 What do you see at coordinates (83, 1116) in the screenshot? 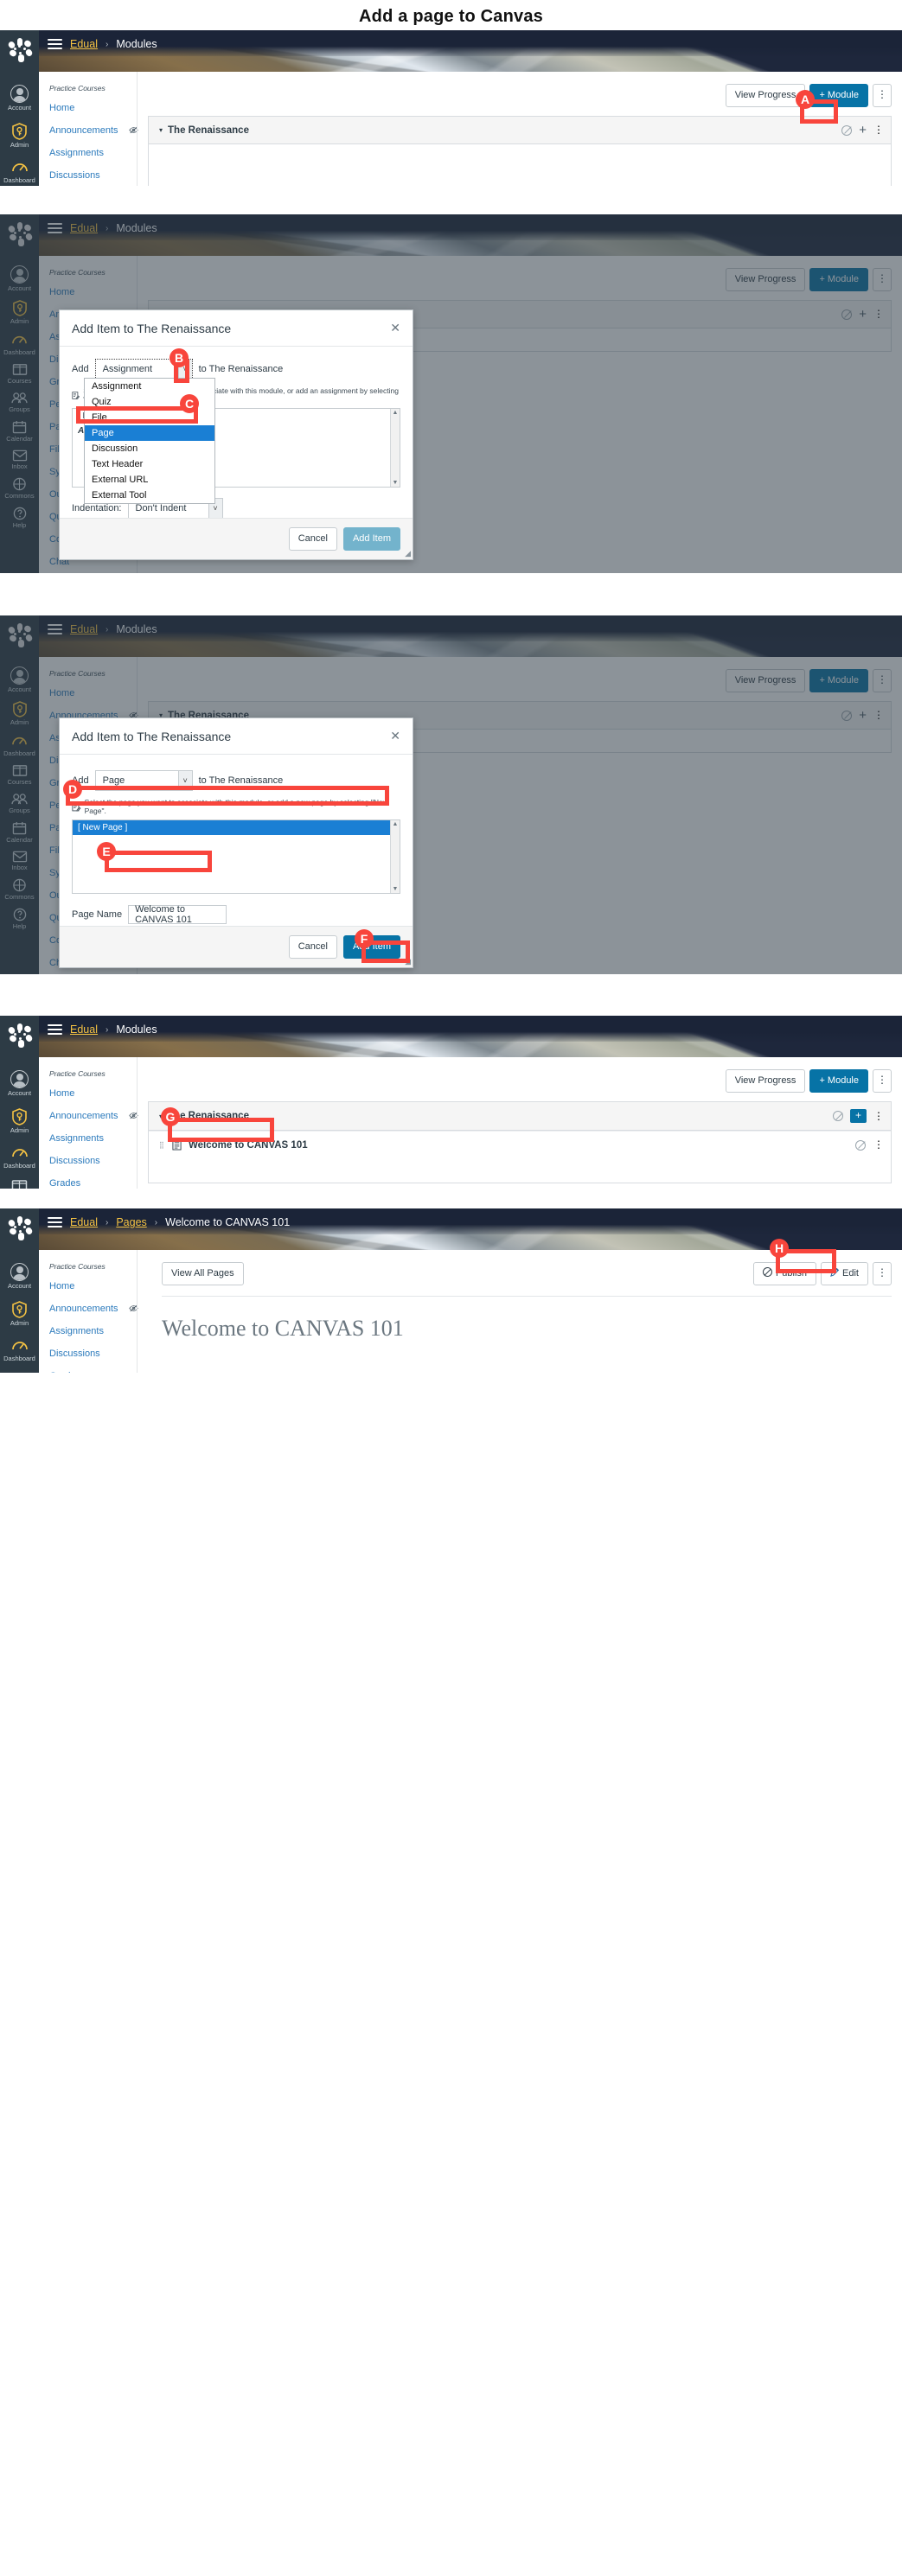
I see `sidebar-item-label: Announcements` at bounding box center [83, 1116].